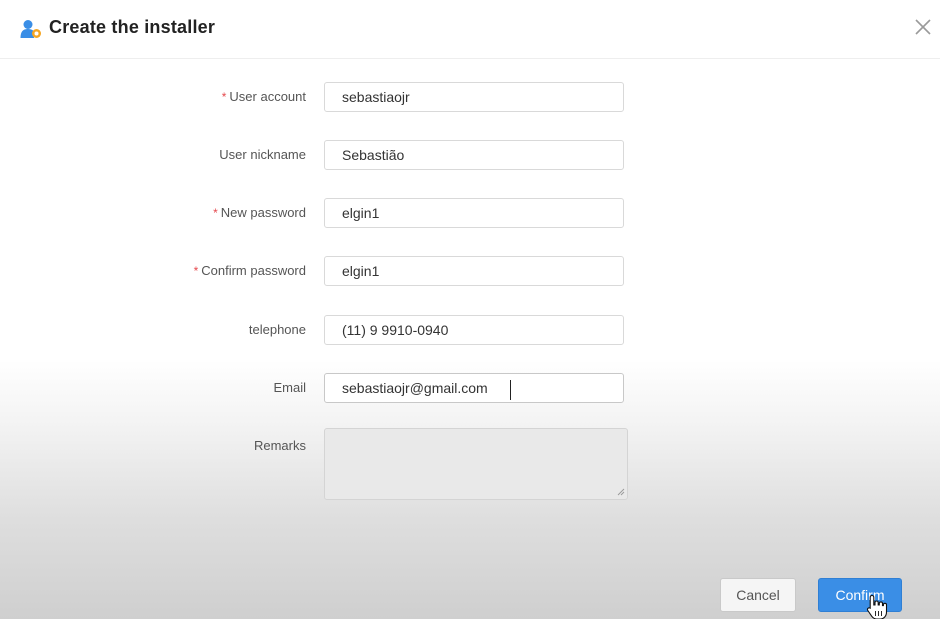 This screenshot has width=940, height=619. I want to click on user-add-icon, so click(30, 29).